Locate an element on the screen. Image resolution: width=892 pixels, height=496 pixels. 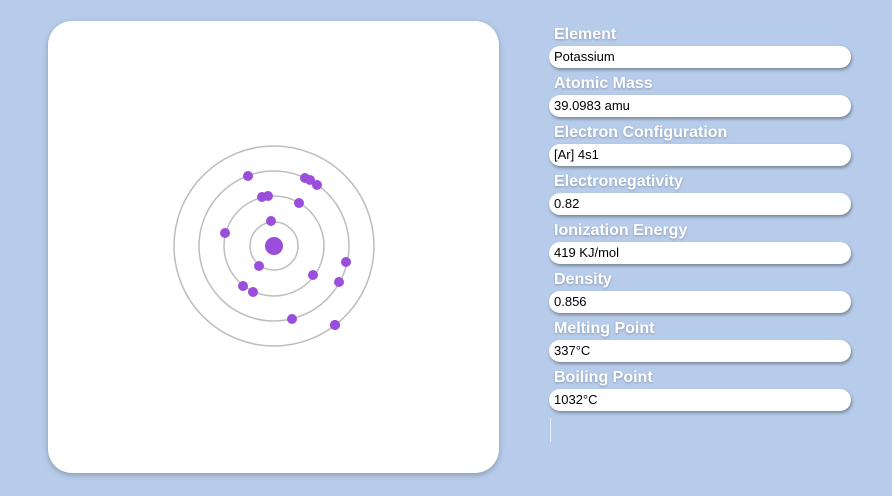
electron-configuration-label: Electron Configuration is located at coordinates (641, 132).